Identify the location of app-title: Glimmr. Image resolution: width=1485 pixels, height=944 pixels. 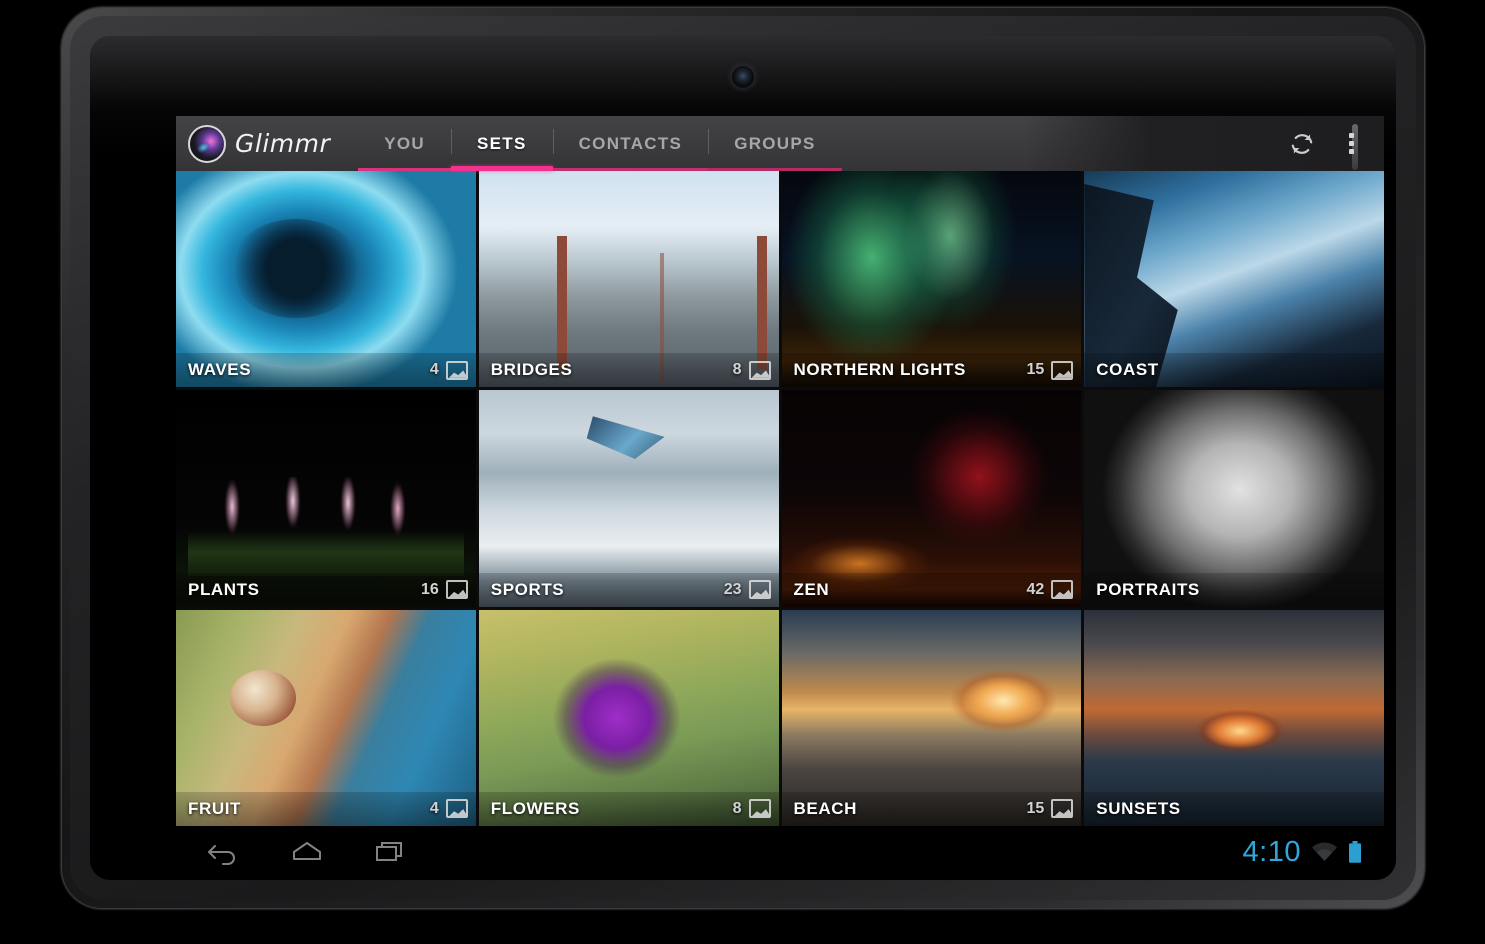
(283, 143).